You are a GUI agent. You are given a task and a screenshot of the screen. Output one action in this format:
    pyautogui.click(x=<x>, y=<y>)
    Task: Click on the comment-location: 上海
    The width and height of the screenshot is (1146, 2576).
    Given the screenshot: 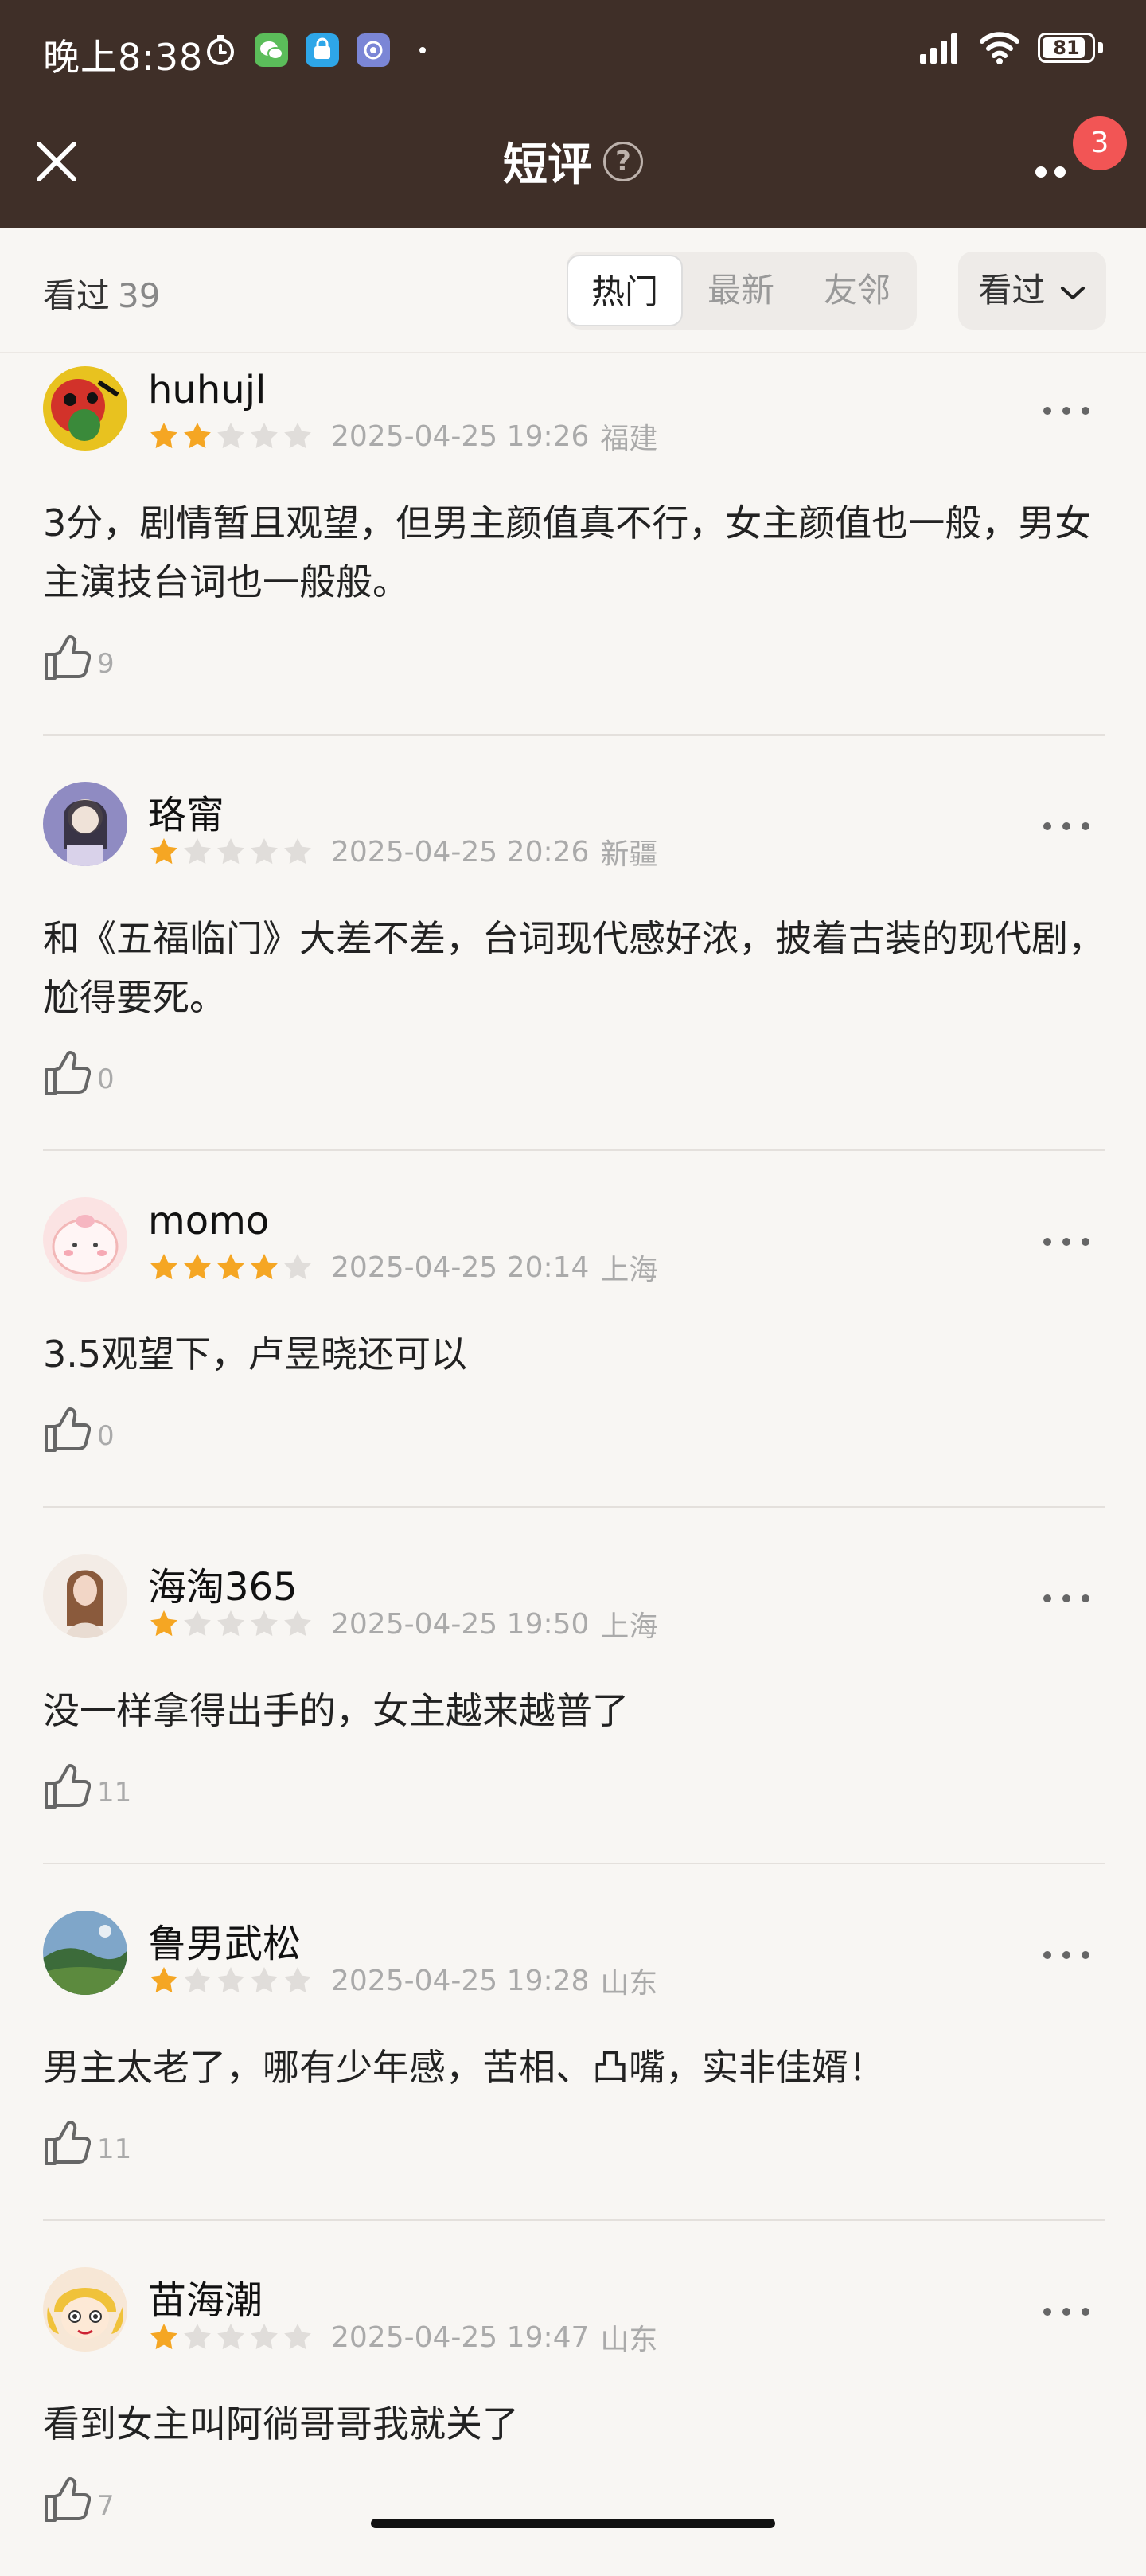 What is the action you would take?
    pyautogui.click(x=629, y=1626)
    